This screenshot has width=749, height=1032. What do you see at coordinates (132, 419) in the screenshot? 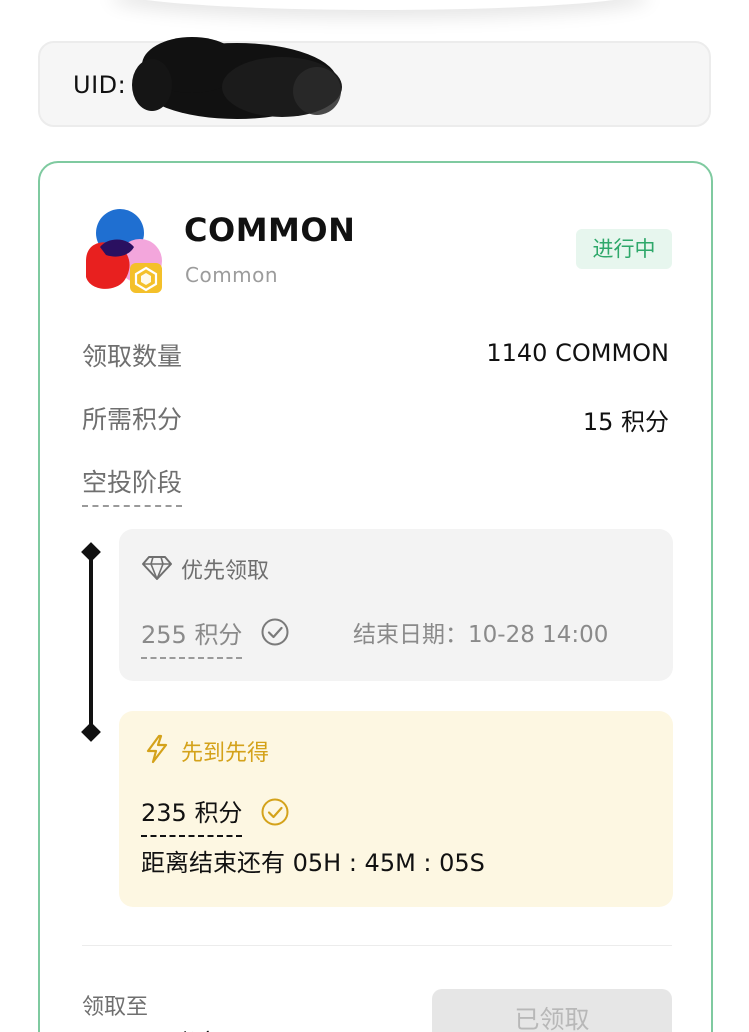
I see `required-points-label: 所需积分` at bounding box center [132, 419].